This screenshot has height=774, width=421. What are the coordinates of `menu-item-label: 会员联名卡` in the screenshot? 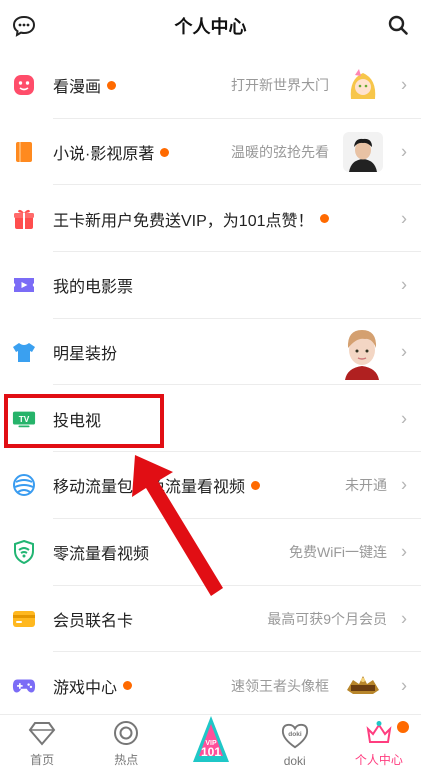 It's located at (93, 621).